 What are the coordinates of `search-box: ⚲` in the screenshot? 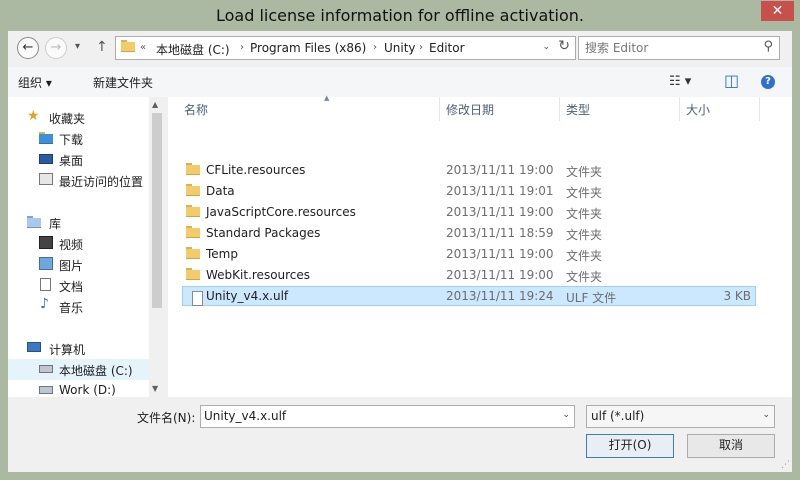 It's located at (679, 48).